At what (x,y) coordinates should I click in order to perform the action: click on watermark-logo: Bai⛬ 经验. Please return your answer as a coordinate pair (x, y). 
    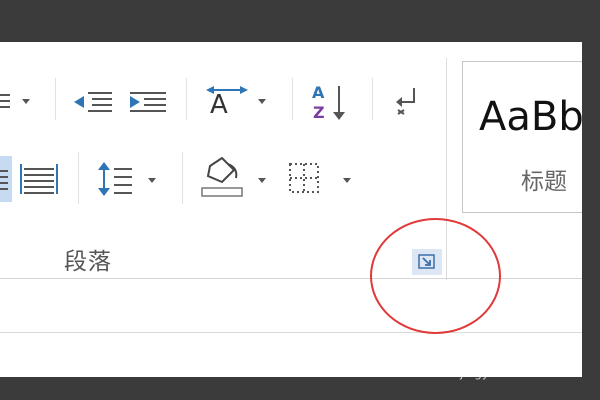
    Looking at the image, I should click on (512, 351).